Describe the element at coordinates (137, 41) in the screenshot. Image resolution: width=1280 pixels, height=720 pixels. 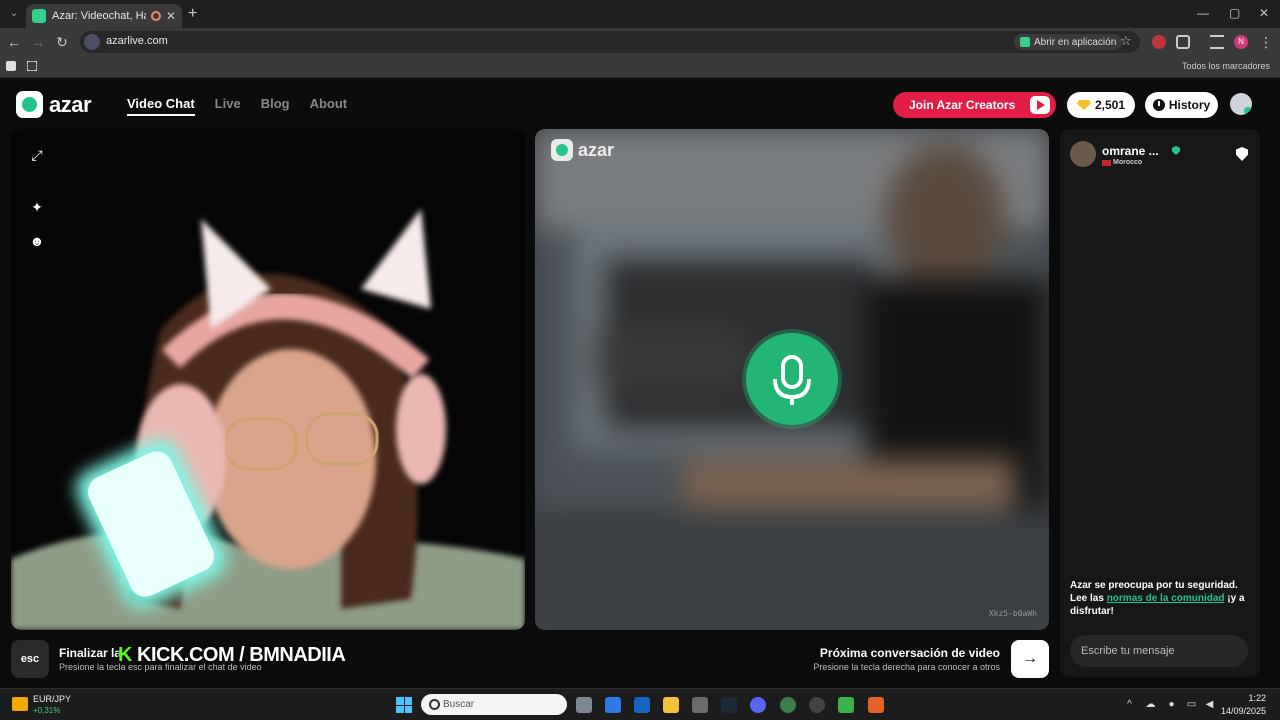
I see `url-text: azarlive.com` at that location.